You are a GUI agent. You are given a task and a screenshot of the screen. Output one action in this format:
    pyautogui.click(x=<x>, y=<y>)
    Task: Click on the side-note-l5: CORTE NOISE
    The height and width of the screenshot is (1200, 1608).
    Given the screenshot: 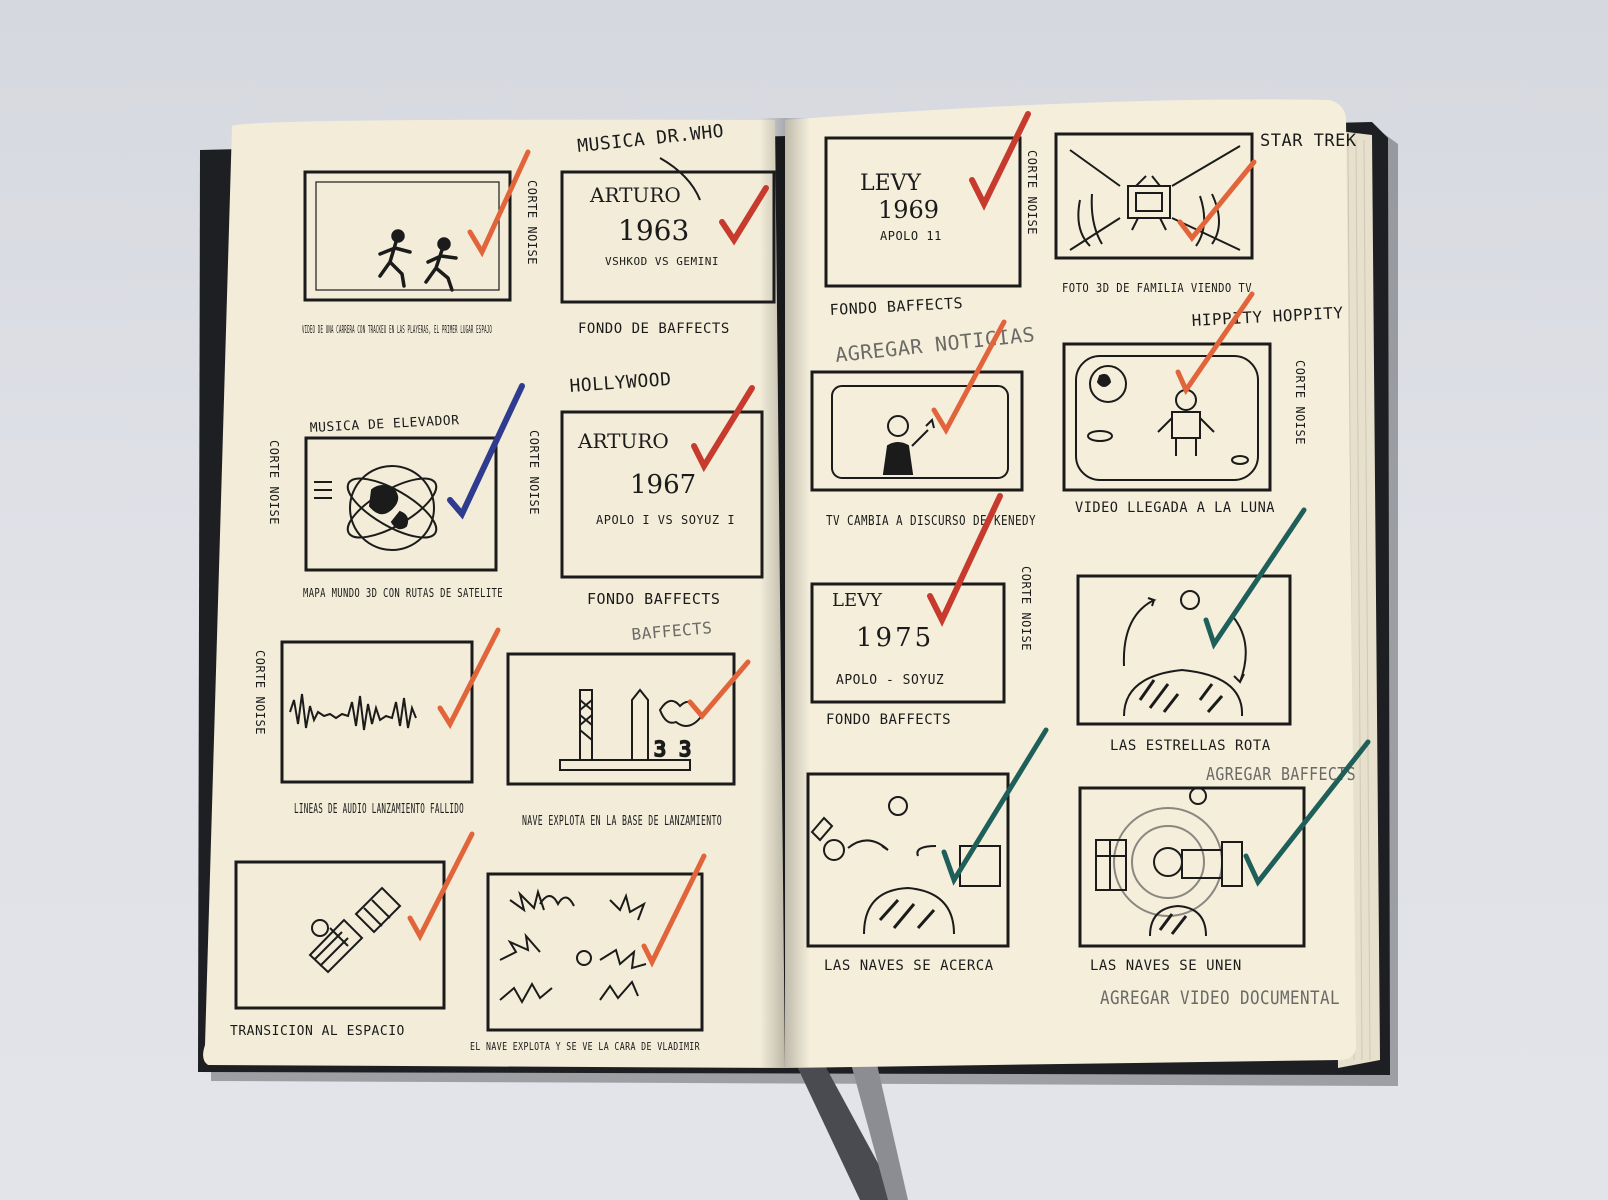 What is the action you would take?
    pyautogui.click(x=260, y=692)
    